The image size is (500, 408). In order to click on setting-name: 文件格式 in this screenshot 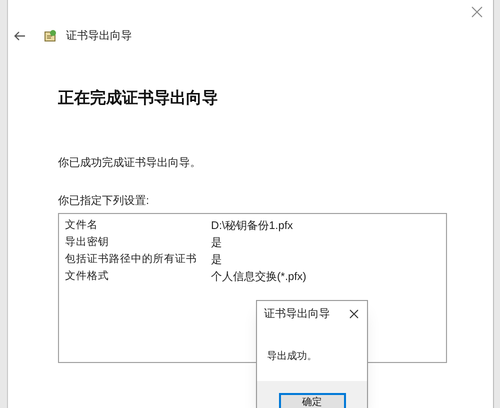, I will do `click(87, 276)`.